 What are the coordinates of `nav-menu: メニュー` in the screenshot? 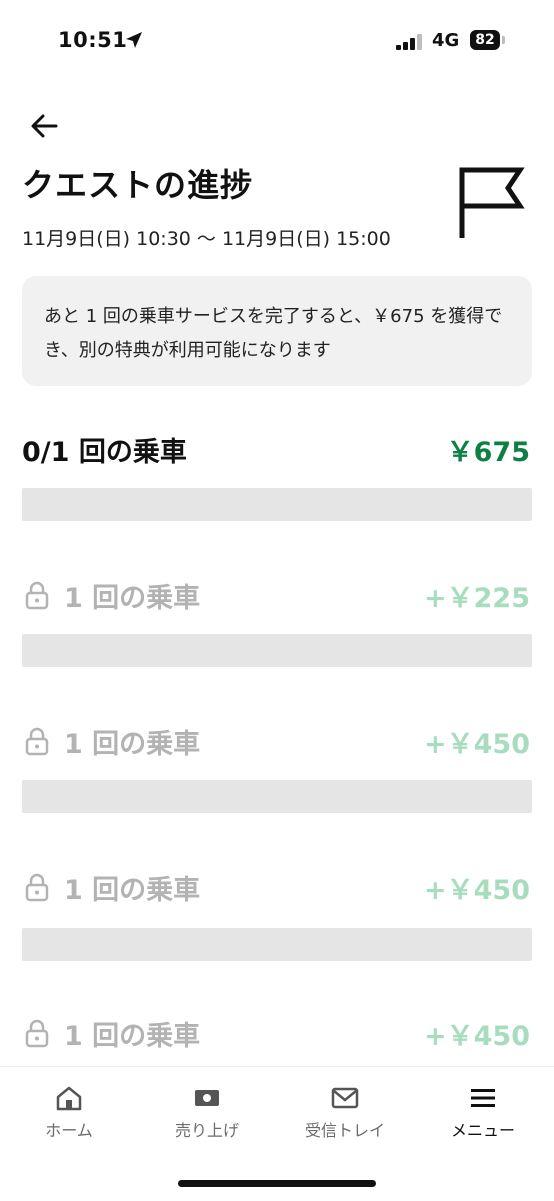 It's located at (483, 1117).